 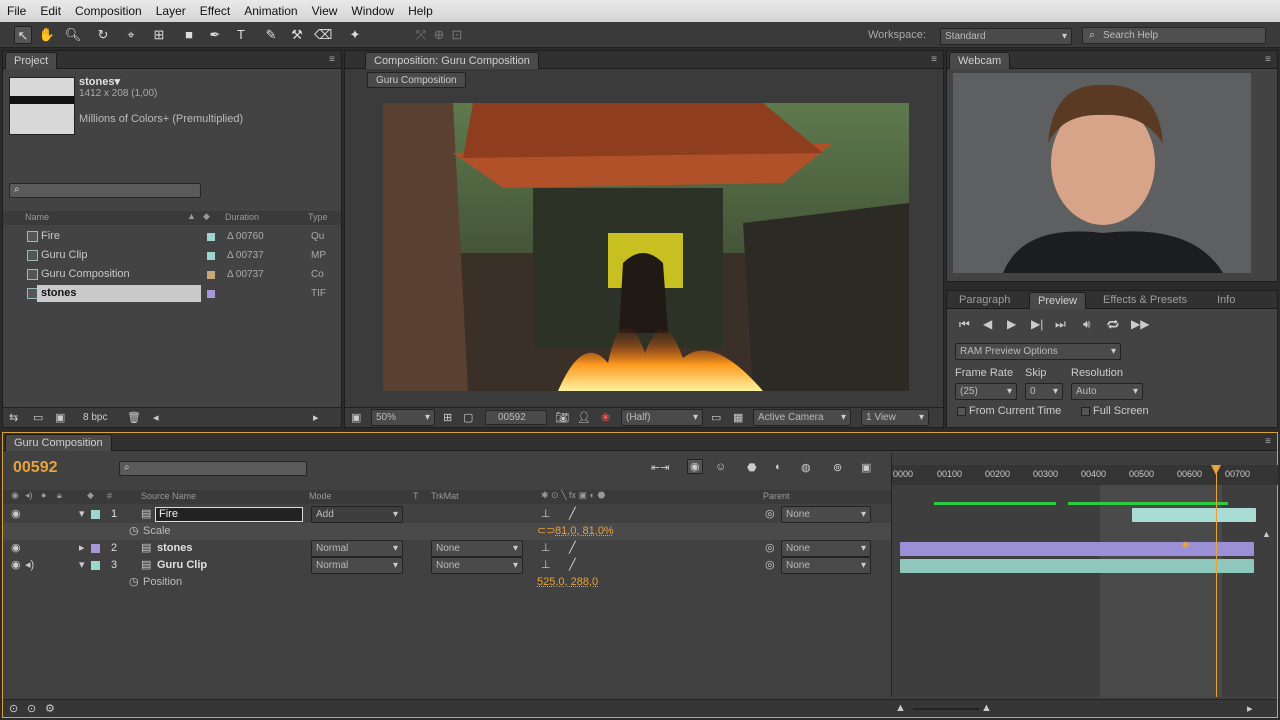 What do you see at coordinates (50, 11) in the screenshot?
I see `menu-edit: Edit` at bounding box center [50, 11].